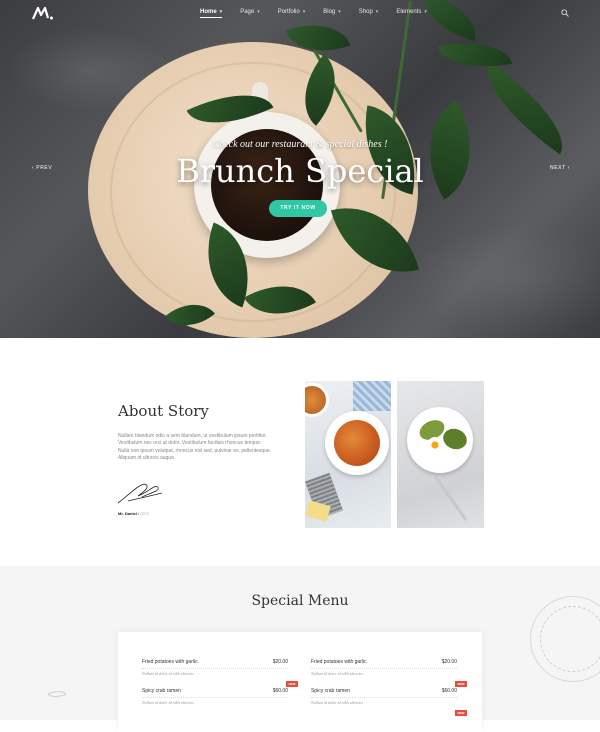 The height and width of the screenshot is (732, 600). I want to click on nav-item-label: Home, so click(208, 12).